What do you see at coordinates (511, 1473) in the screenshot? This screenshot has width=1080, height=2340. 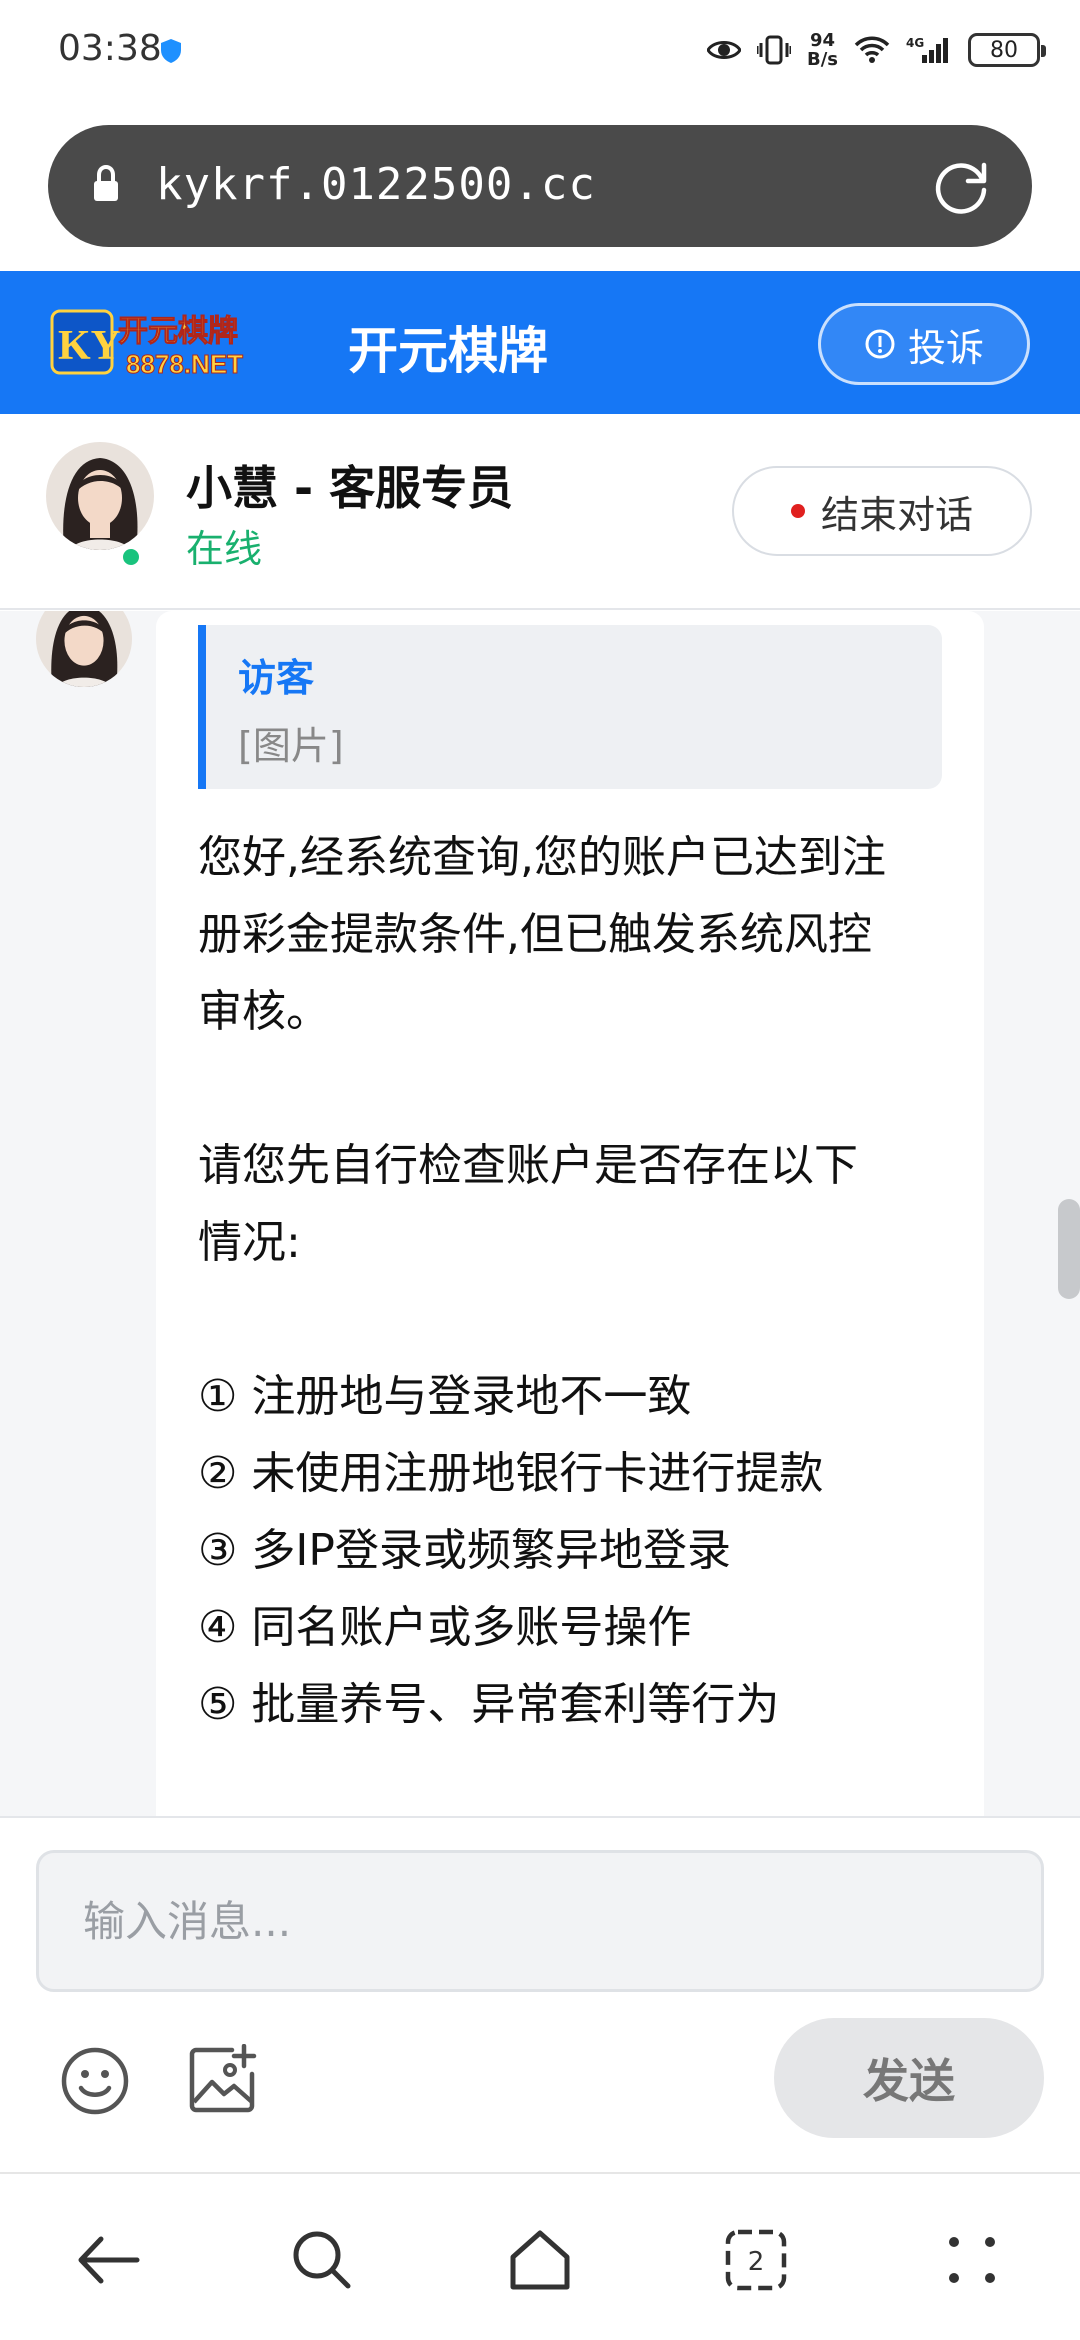 I see `message-line: ② 未使用注册地银行卡进行提款` at bounding box center [511, 1473].